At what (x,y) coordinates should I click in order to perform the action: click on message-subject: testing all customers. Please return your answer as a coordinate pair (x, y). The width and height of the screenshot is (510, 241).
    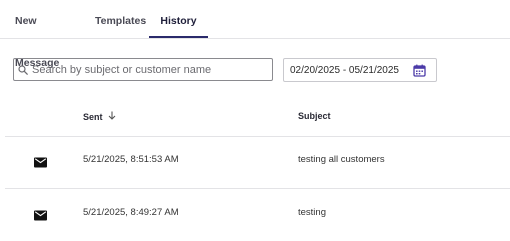
    Looking at the image, I should click on (341, 159).